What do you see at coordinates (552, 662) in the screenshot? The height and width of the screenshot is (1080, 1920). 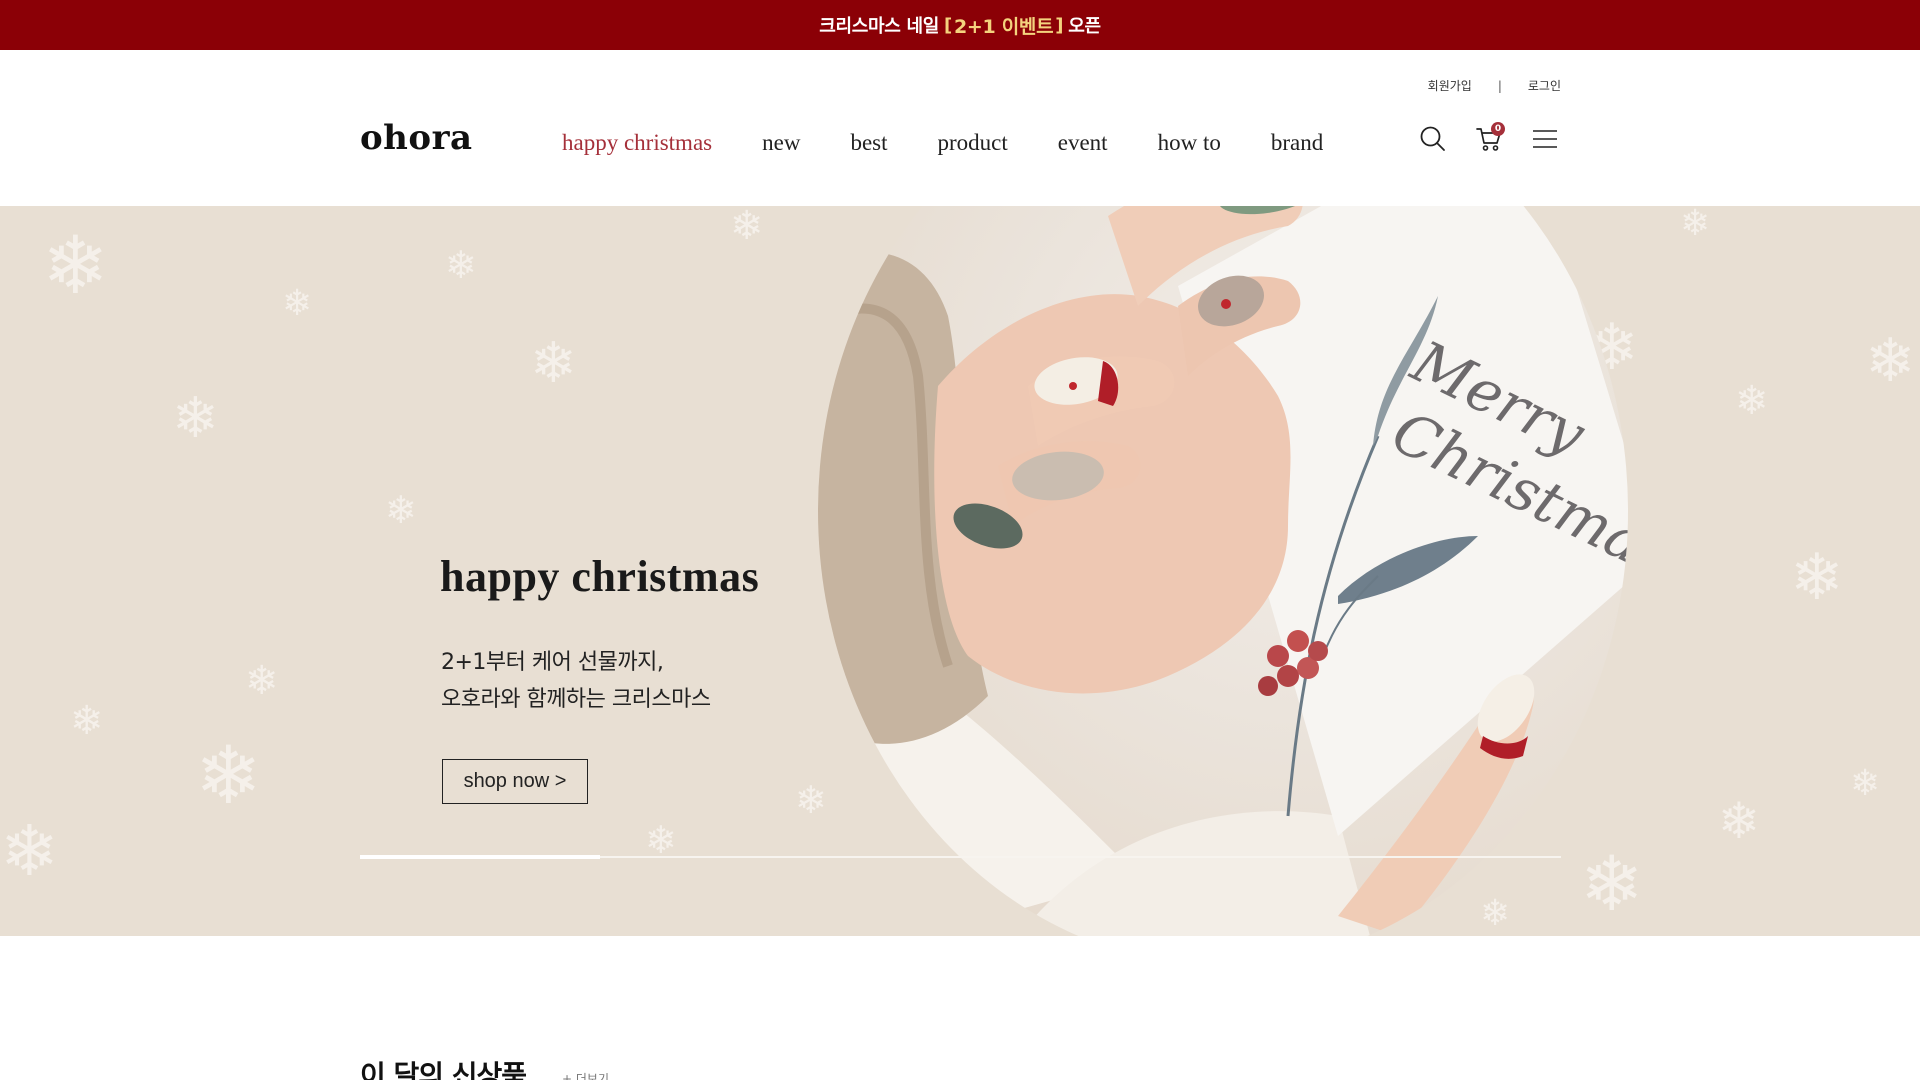 I see `hero-subtitle-line1: 2+1부터 케어 선물까지,` at bounding box center [552, 662].